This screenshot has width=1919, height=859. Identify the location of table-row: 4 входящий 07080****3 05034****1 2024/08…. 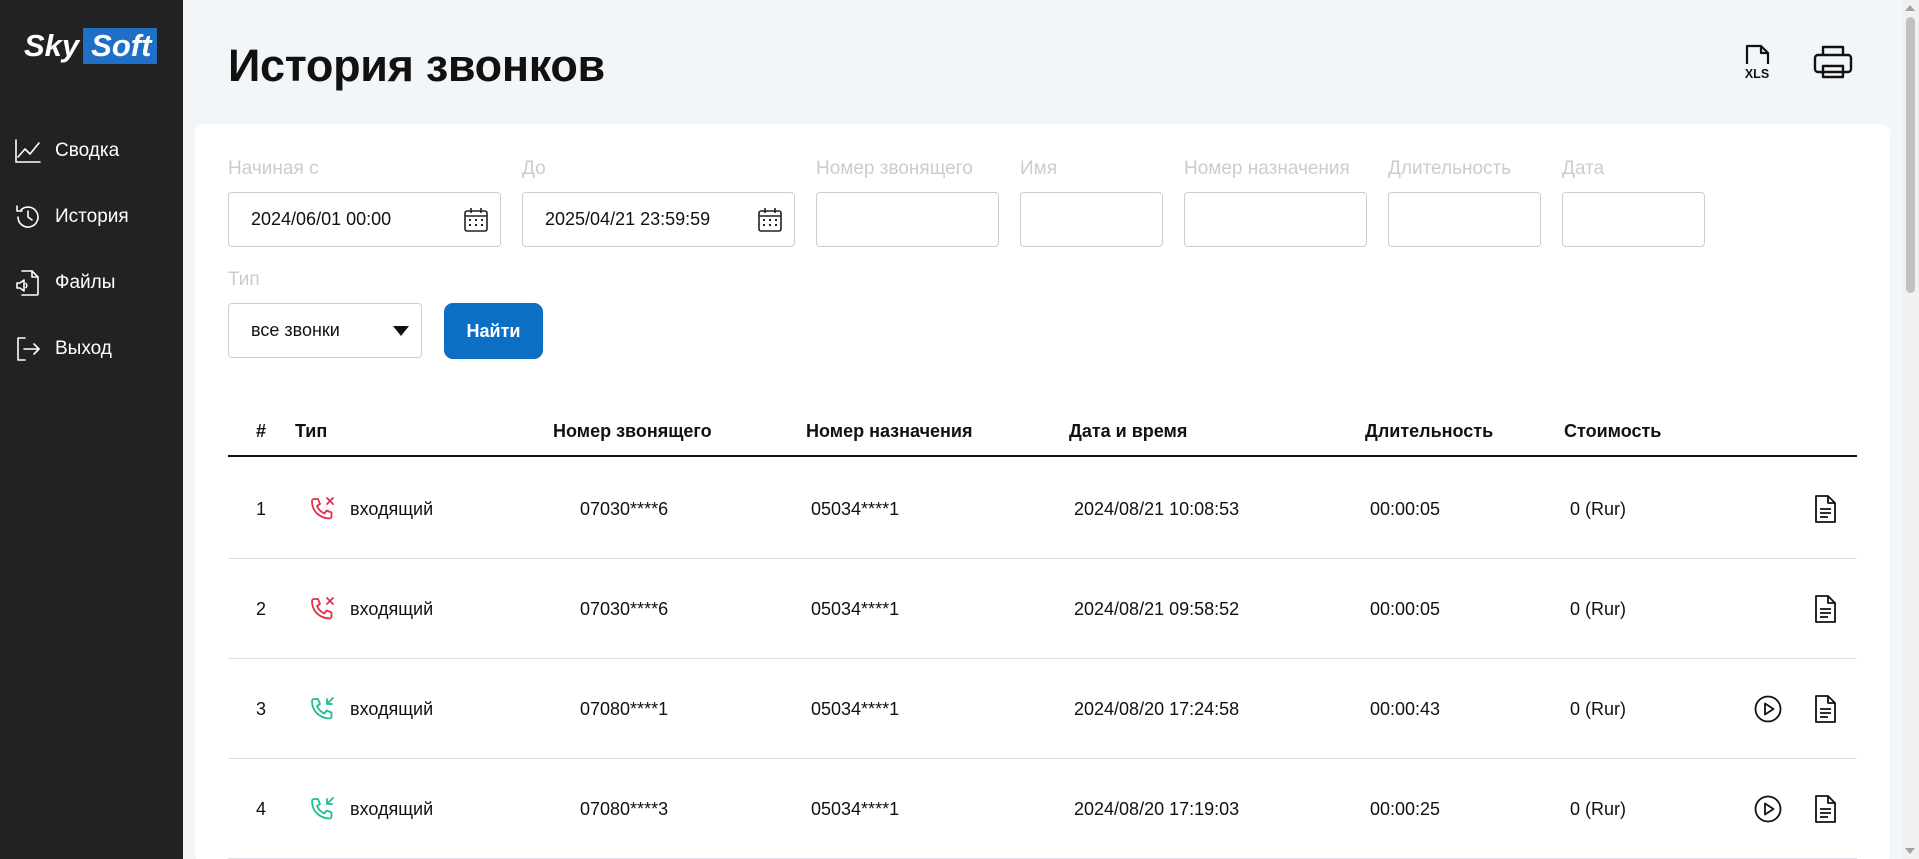
(1042, 809).